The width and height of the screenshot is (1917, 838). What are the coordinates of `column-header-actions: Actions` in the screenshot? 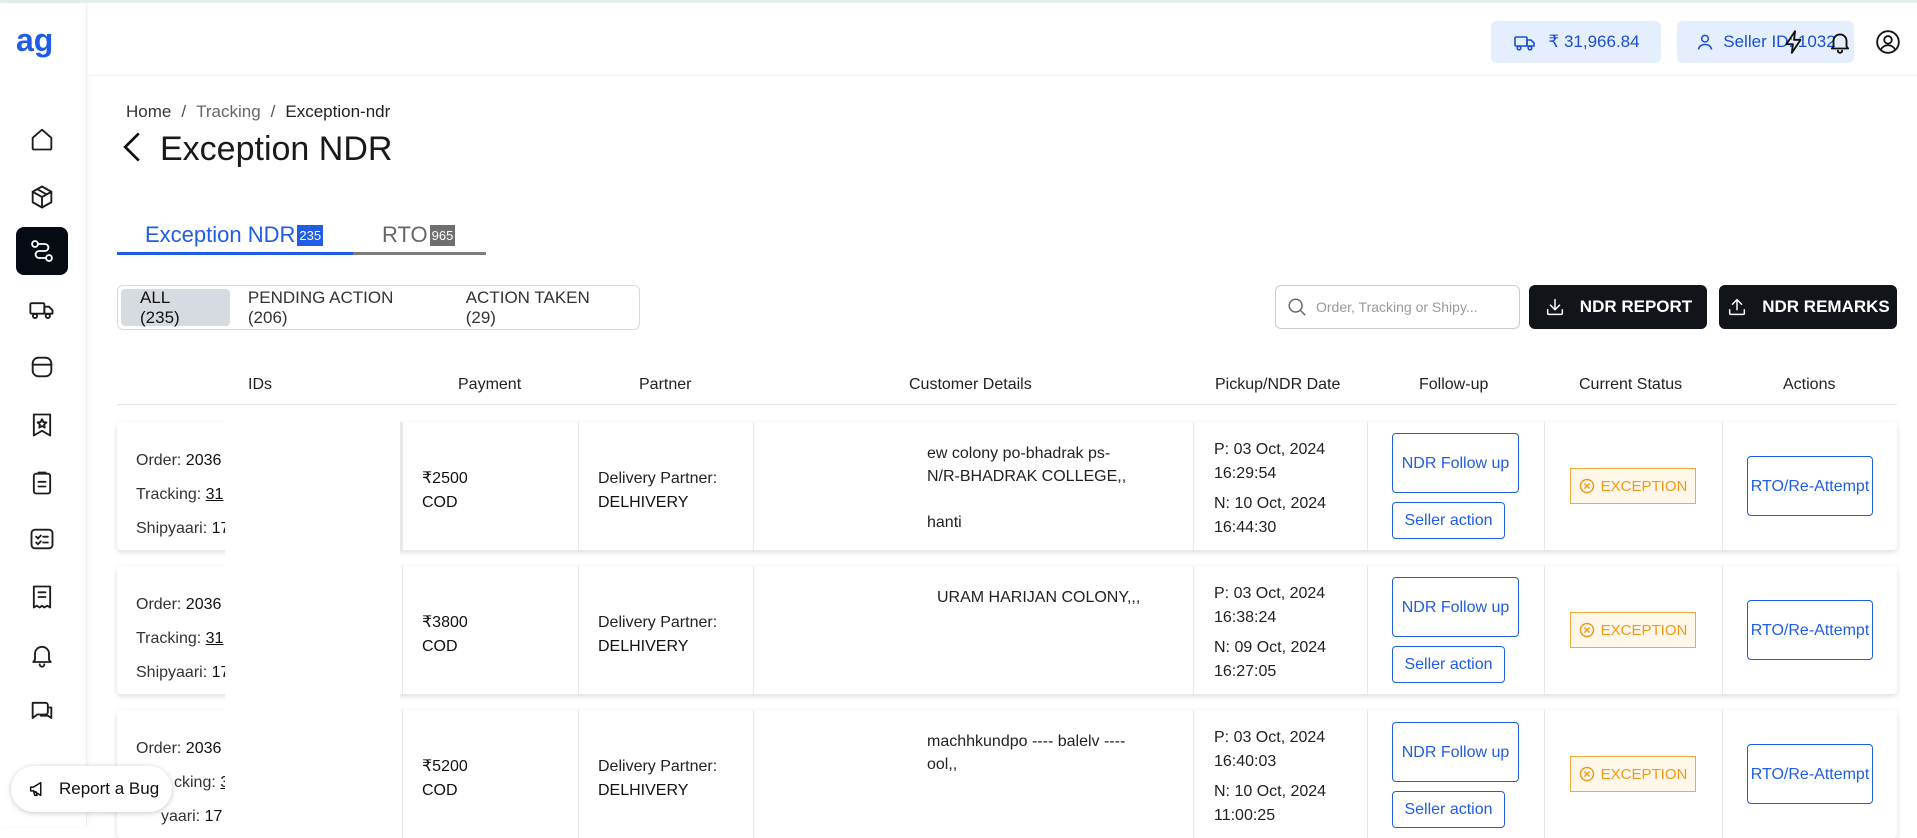 It's located at (1809, 384).